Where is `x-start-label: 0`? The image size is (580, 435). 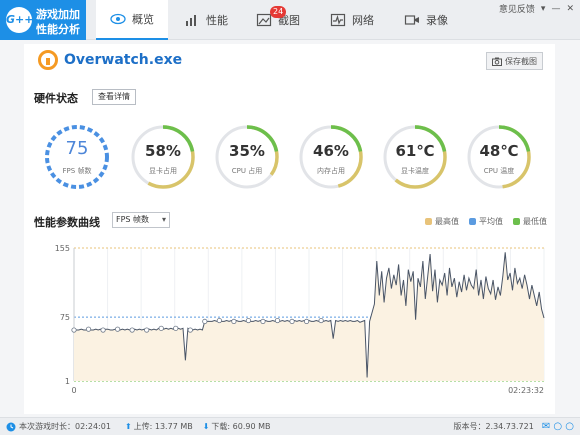 x-start-label: 0 is located at coordinates (73, 390).